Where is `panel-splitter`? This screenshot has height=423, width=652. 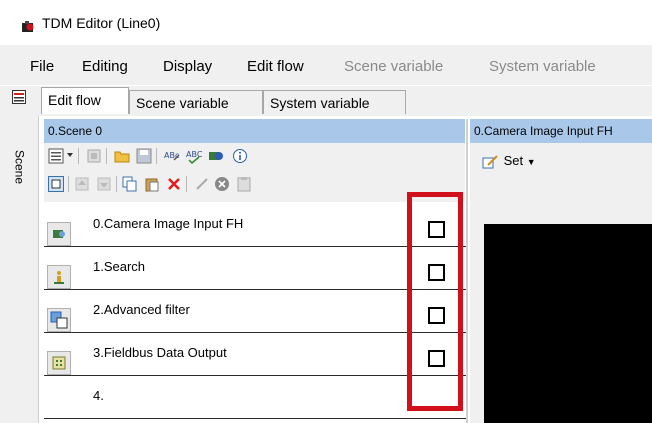
panel-splitter is located at coordinates (467, 271).